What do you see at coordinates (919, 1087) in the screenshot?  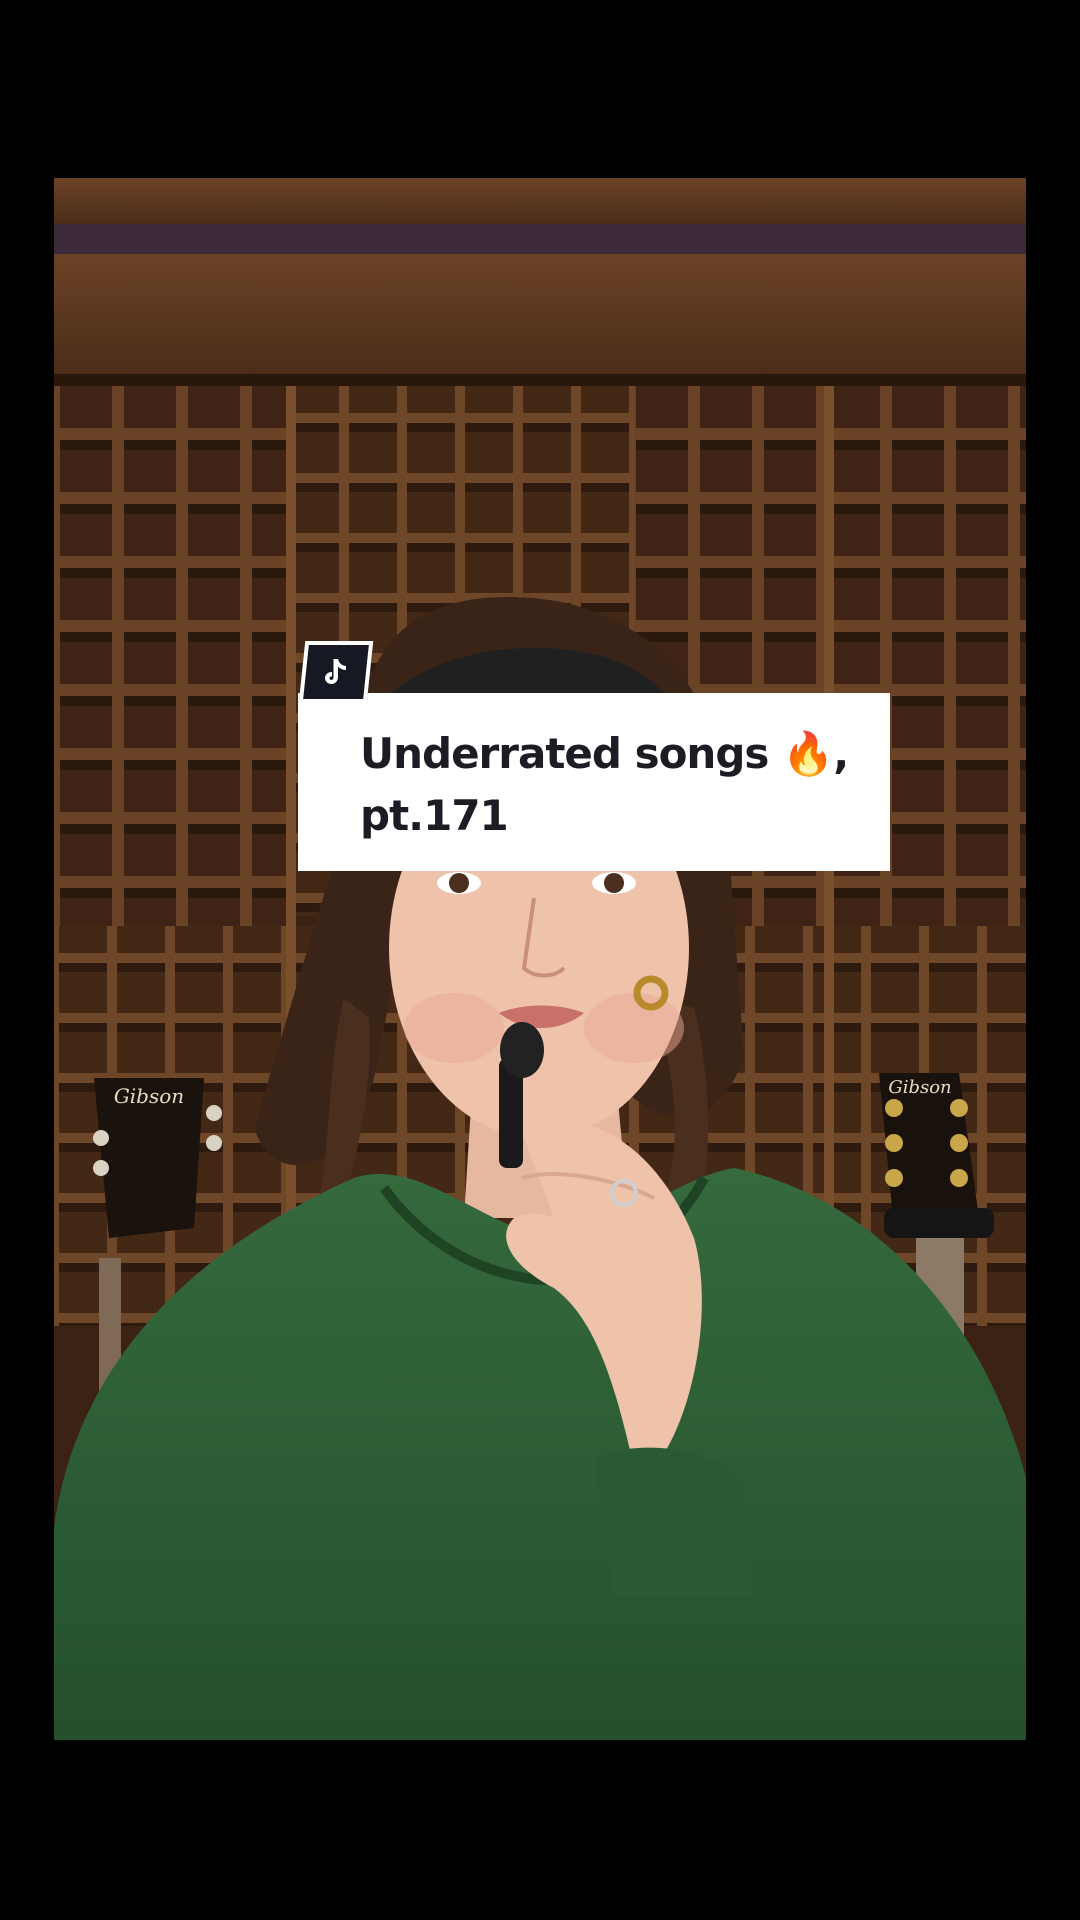 I see `guitar-brand-right: Gibson` at bounding box center [919, 1087].